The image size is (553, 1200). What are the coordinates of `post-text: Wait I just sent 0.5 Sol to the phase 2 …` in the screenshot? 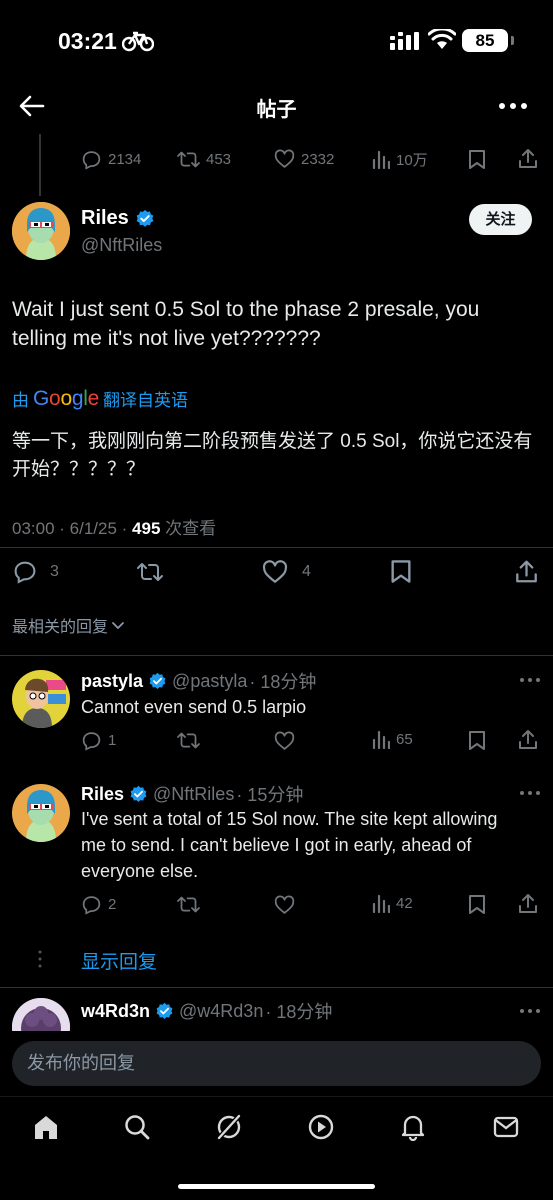 It's located at (246, 324).